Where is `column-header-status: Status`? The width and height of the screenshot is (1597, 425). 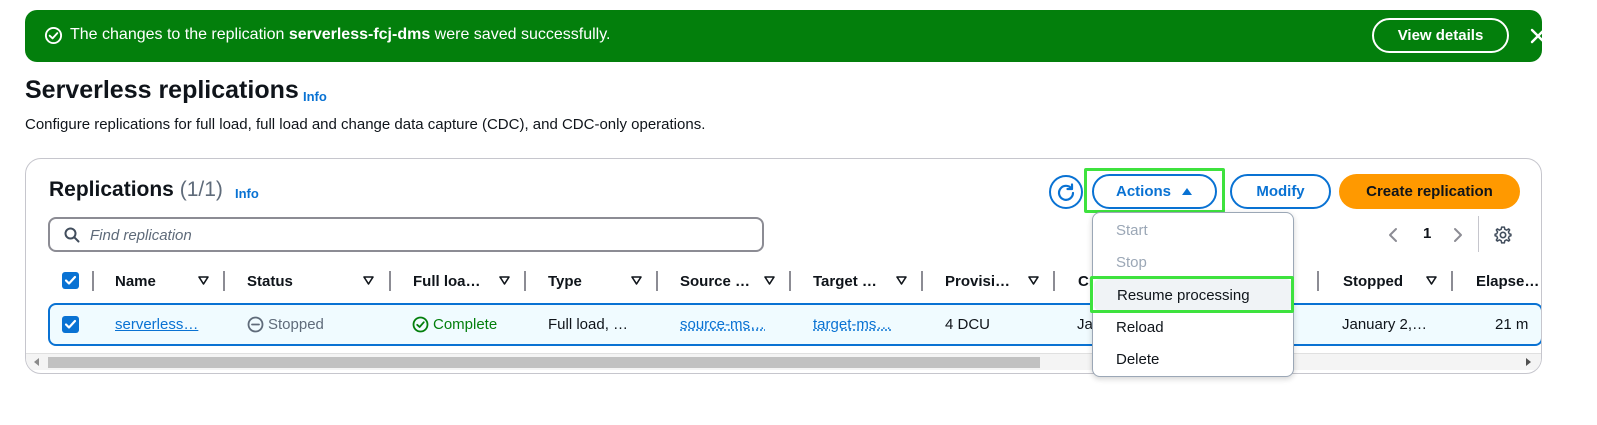 column-header-status: Status is located at coordinates (297, 281).